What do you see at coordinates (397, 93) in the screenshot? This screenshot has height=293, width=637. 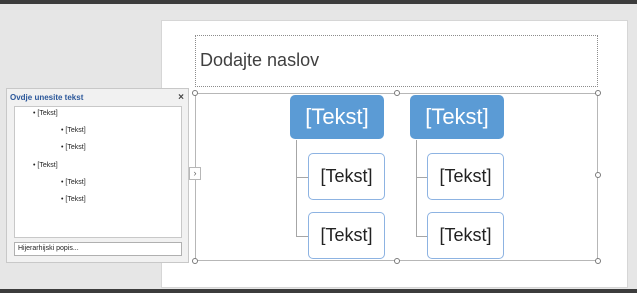 I see `resize-handle-top-middle` at bounding box center [397, 93].